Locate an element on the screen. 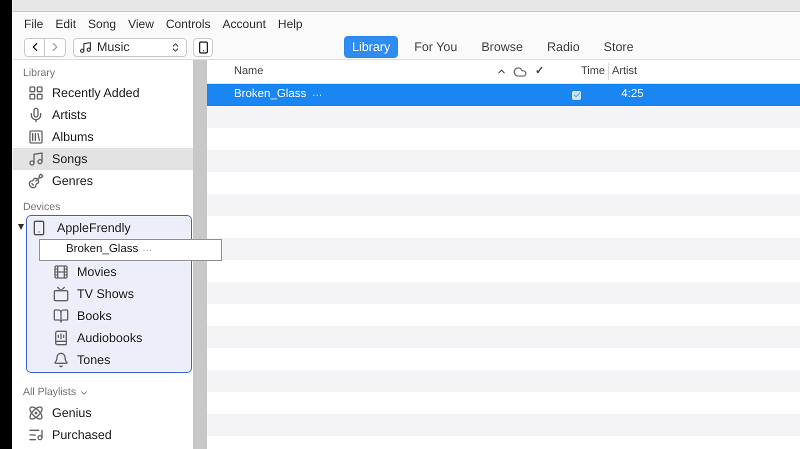  drag-ghost: Broken_Glass ··· is located at coordinates (130, 250).